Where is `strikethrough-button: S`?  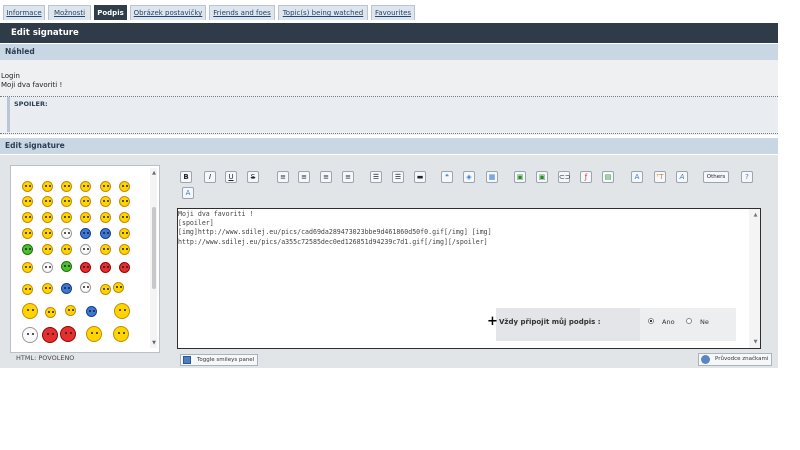
strikethrough-button: S is located at coordinates (253, 177).